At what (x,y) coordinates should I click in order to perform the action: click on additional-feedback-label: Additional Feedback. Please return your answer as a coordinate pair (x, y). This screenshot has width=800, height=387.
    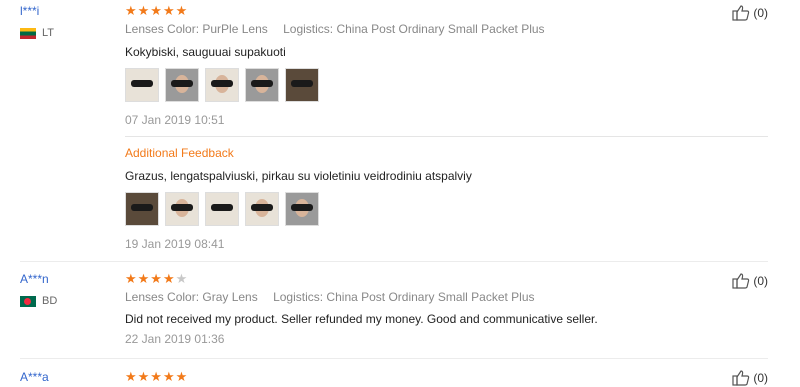
    Looking at the image, I should click on (179, 153).